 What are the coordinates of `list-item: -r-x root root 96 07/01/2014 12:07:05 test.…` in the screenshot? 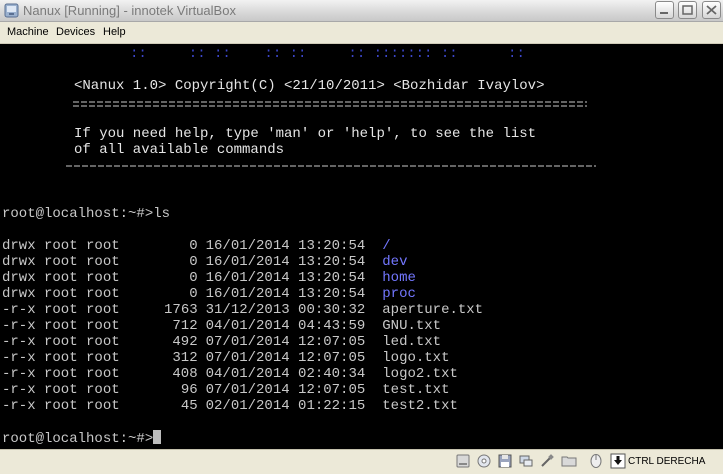 It's located at (225, 390).